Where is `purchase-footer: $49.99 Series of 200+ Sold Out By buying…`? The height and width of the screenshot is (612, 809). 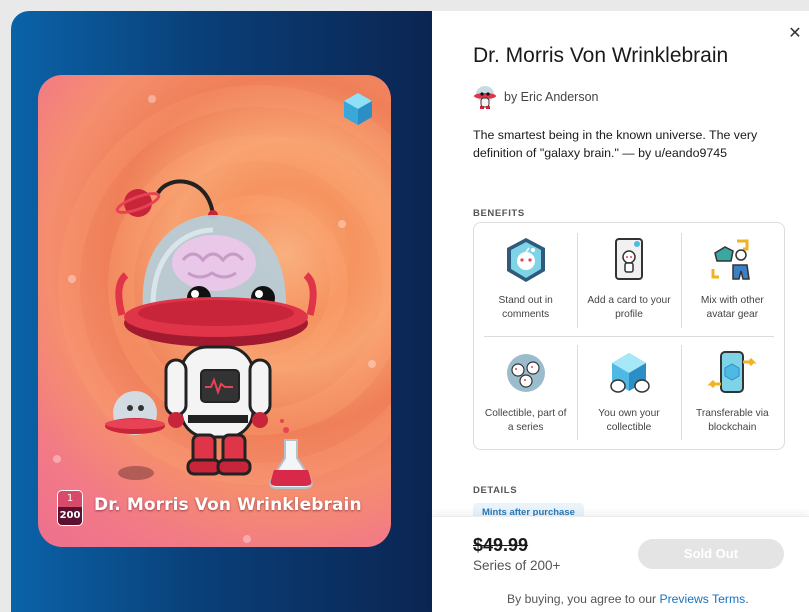 purchase-footer: $49.99 Series of 200+ Sold Out By buying… is located at coordinates (620, 564).